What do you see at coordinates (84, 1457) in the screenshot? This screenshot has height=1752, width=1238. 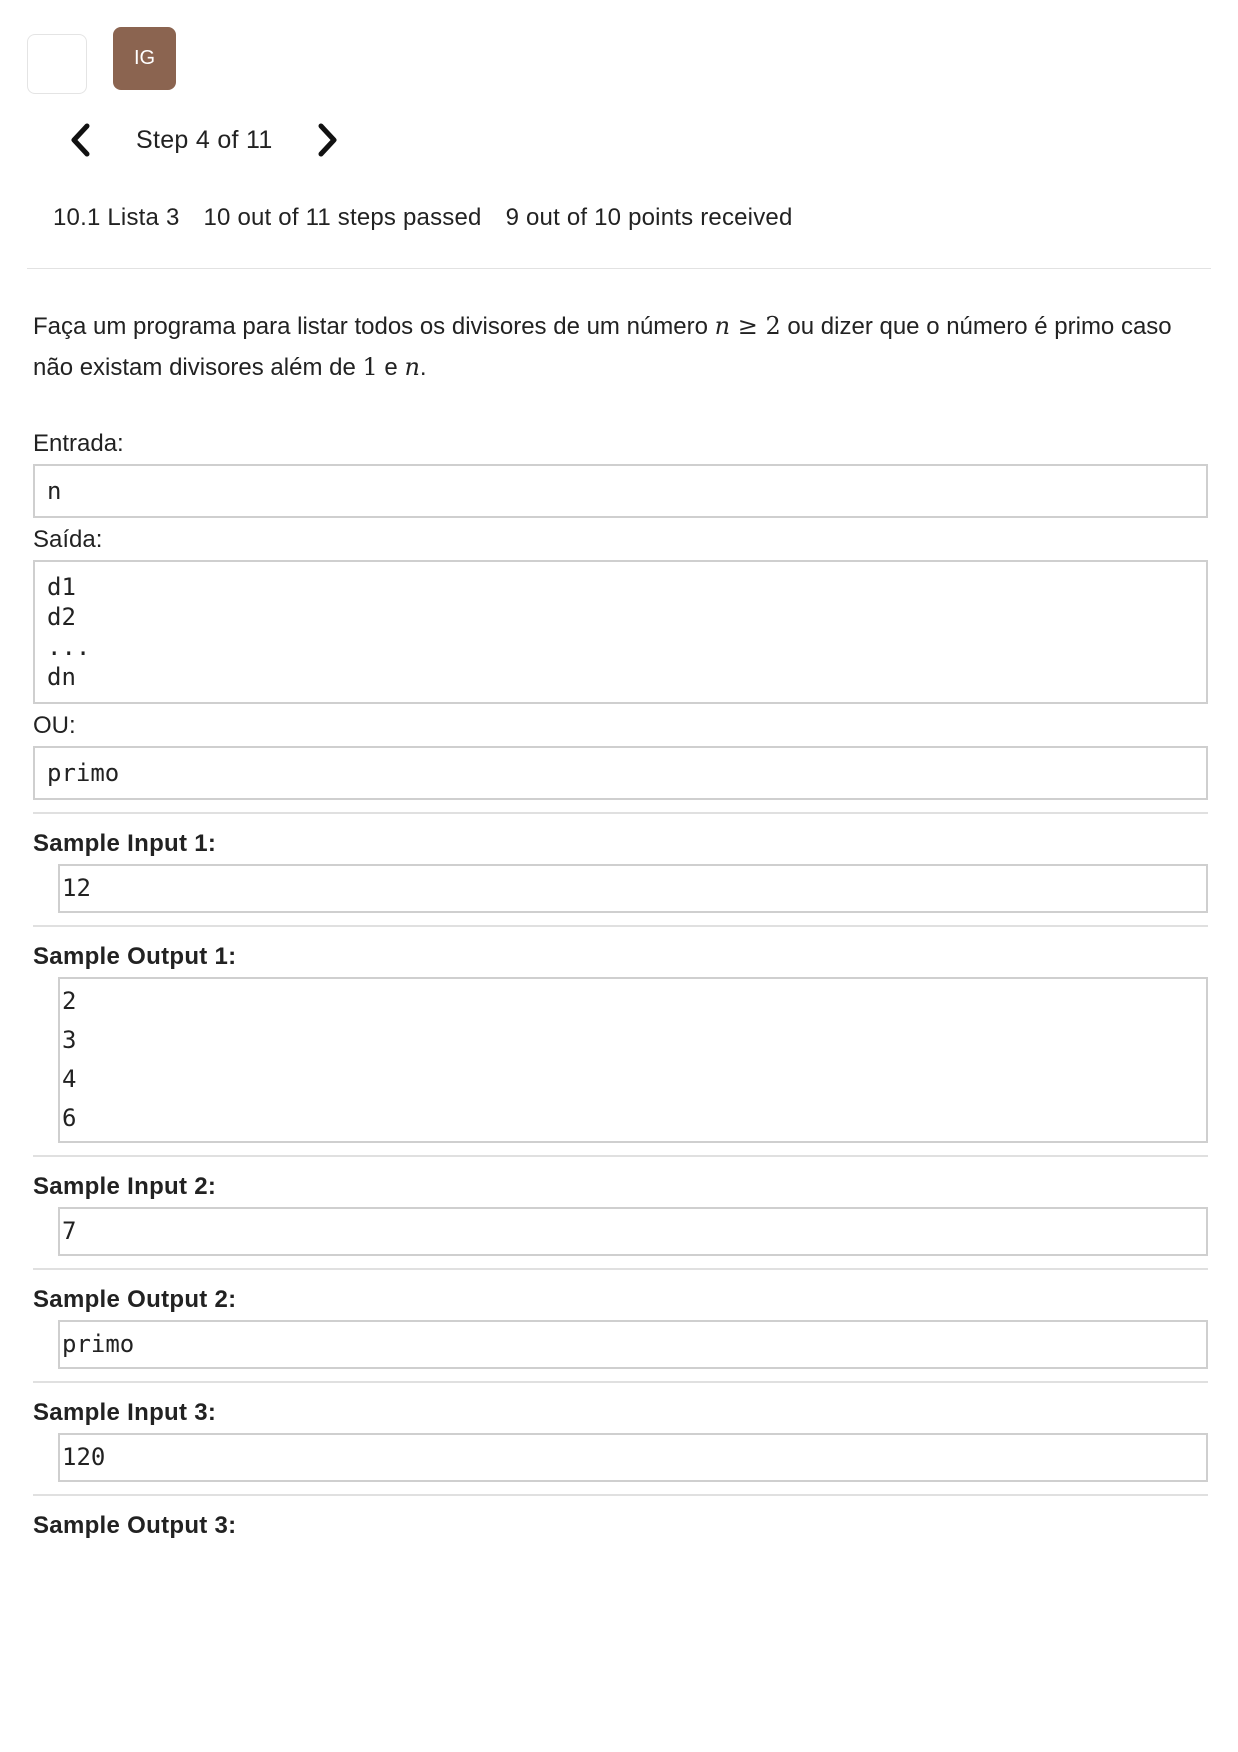 I see `sample-line: 120` at bounding box center [84, 1457].